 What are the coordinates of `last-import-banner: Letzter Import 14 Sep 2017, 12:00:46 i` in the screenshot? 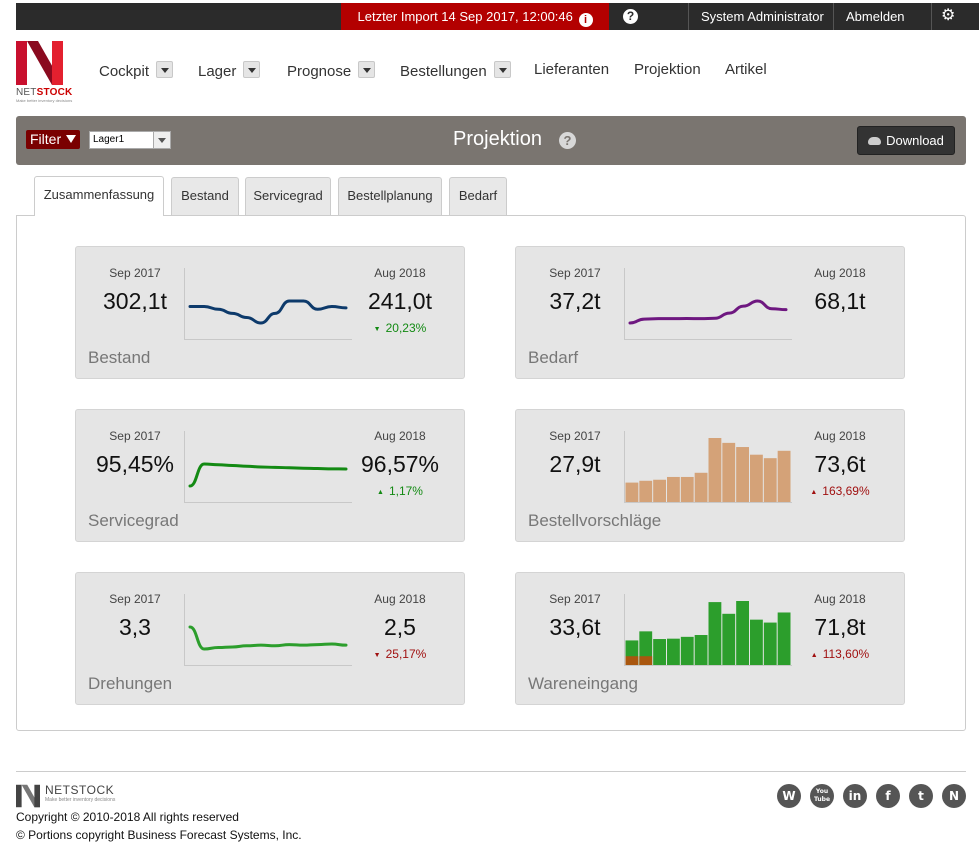 It's located at (475, 16).